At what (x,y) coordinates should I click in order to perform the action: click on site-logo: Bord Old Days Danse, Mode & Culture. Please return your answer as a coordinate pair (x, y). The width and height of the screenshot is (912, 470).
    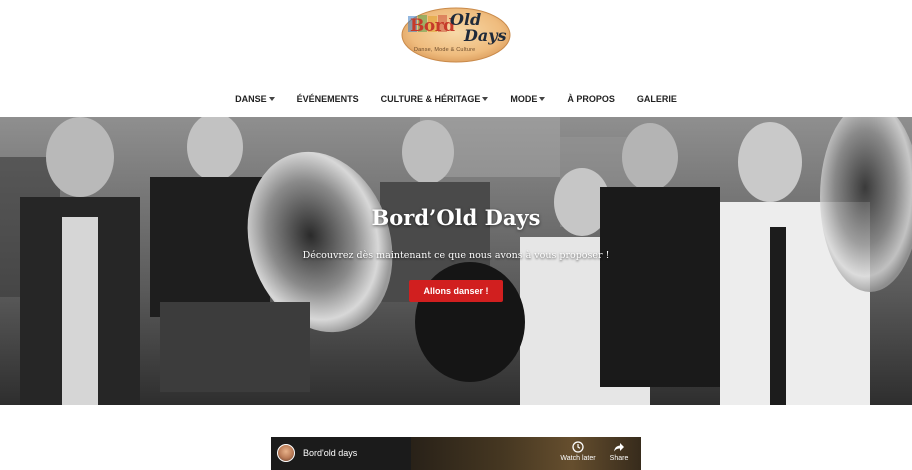
    Looking at the image, I should click on (456, 35).